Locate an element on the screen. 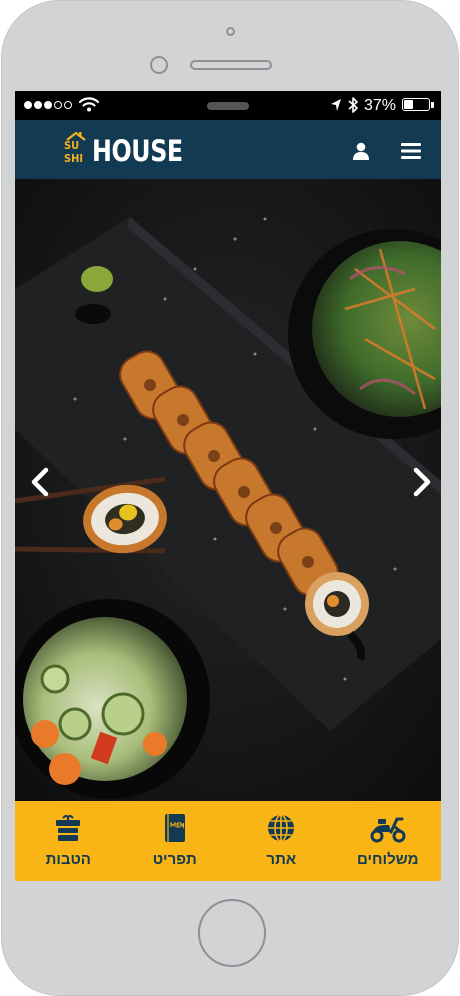 This screenshot has height=996, width=460. location-arrow-icon is located at coordinates (336, 105).